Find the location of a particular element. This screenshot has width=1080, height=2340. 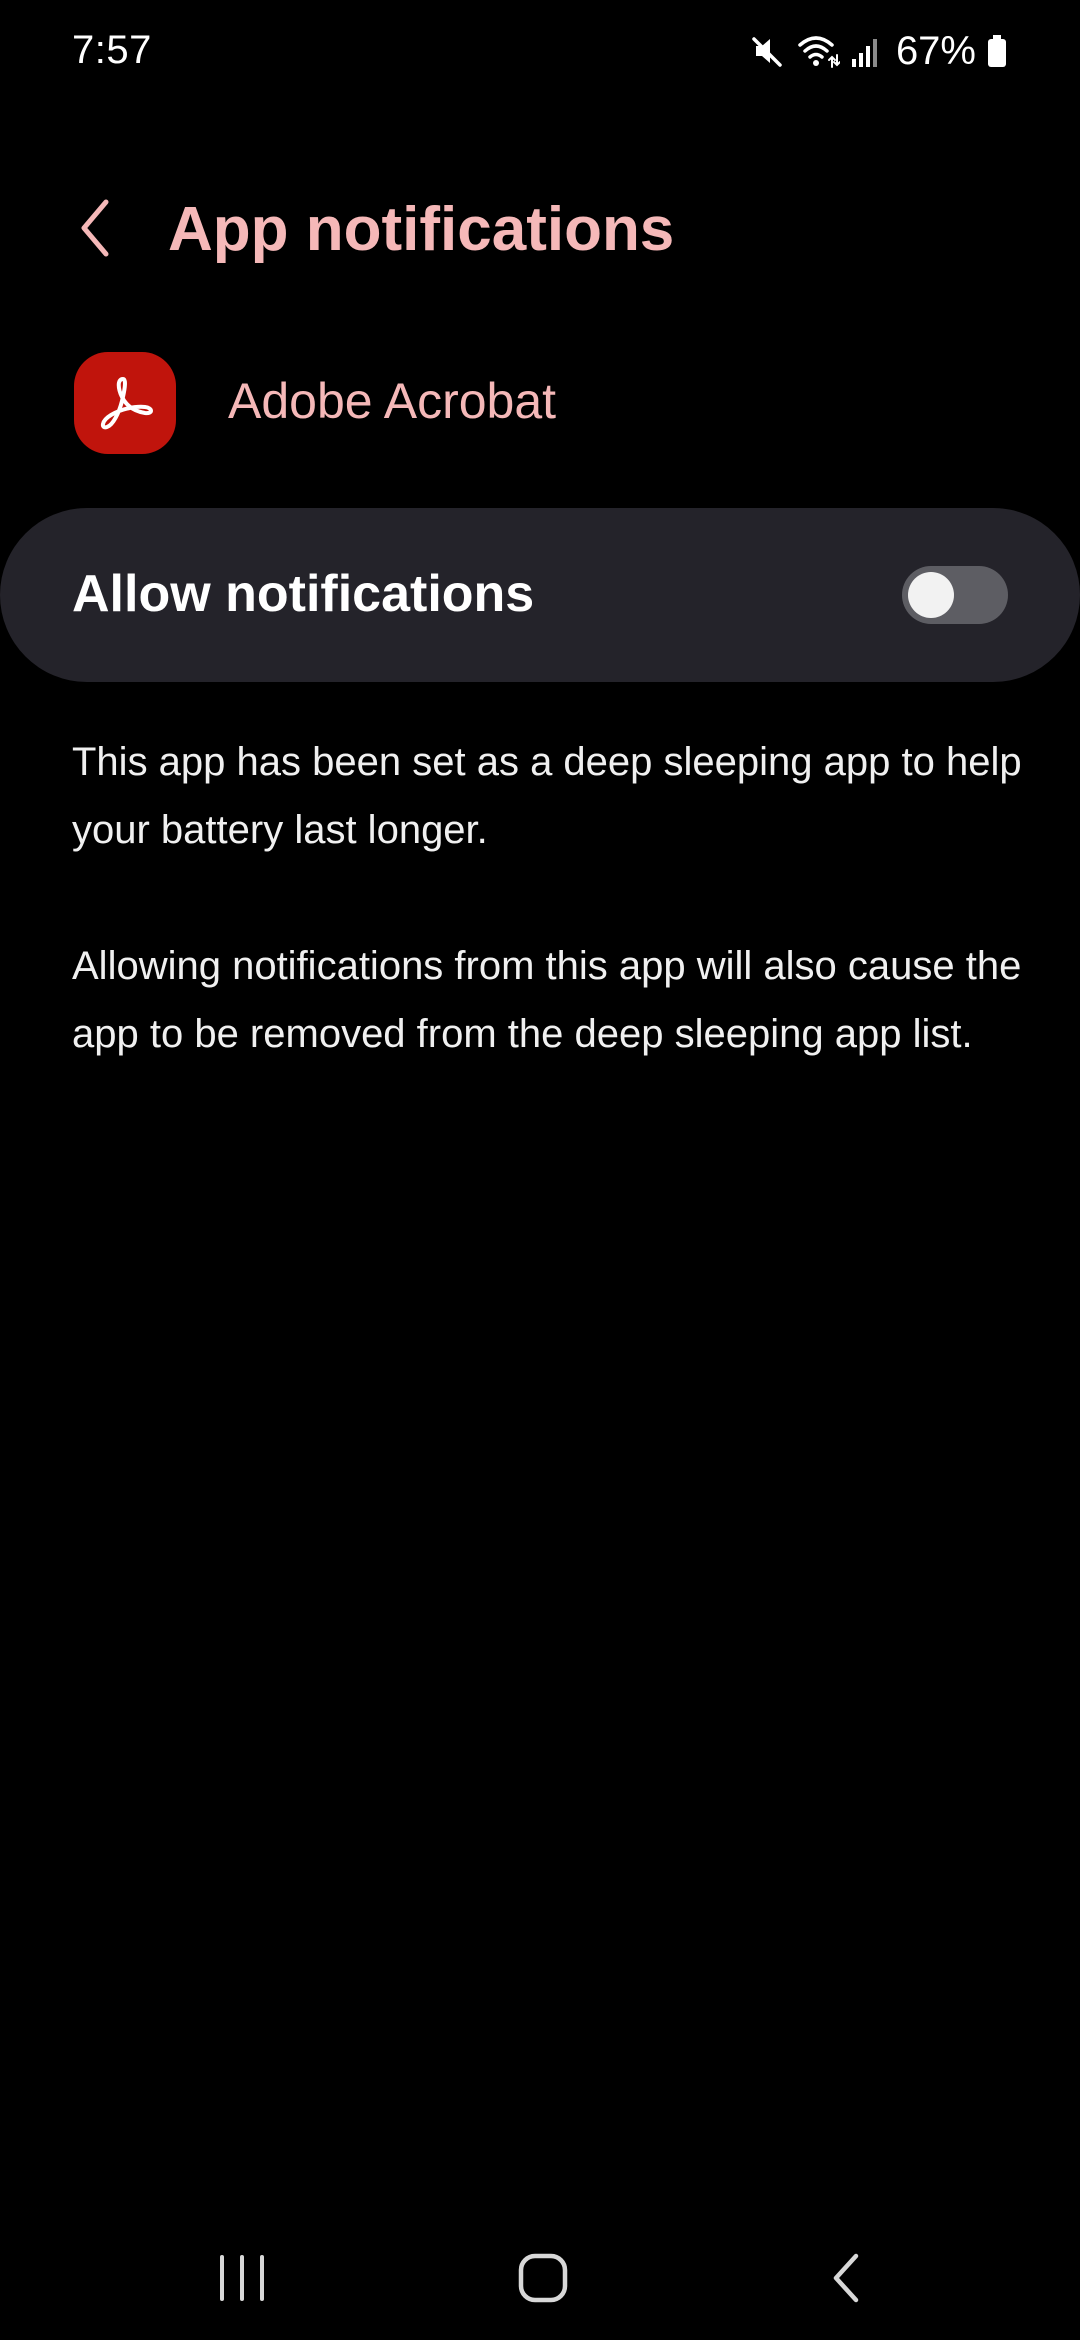

header: App notifications is located at coordinates (540, 230).